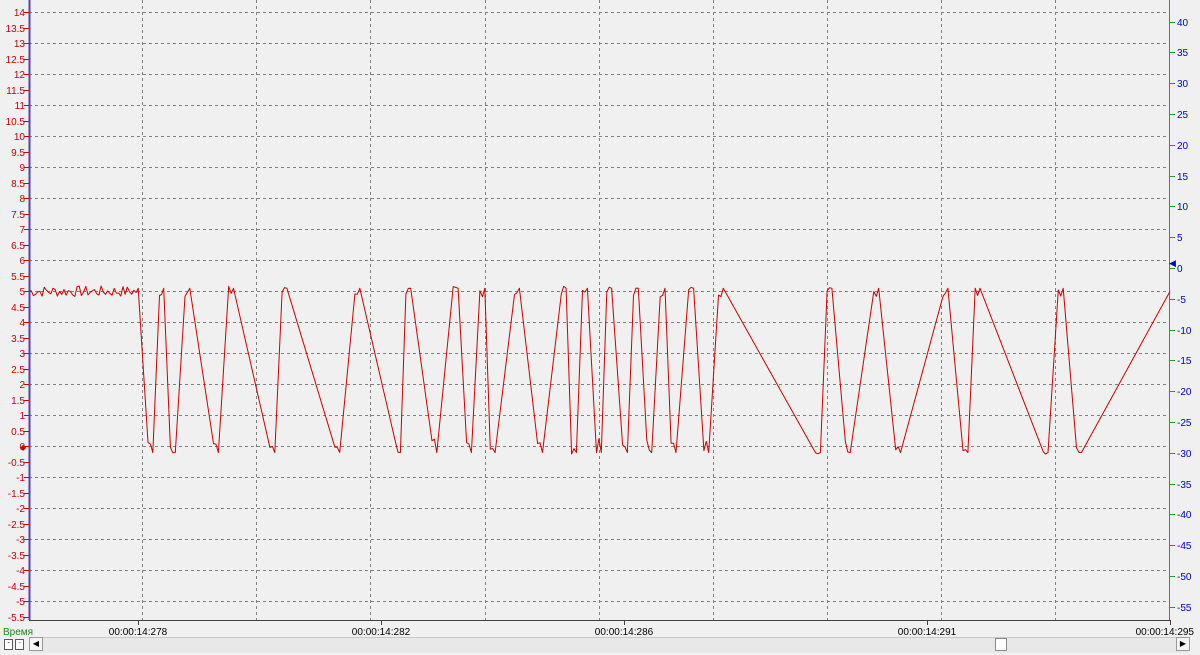  What do you see at coordinates (1184, 577) in the screenshot?
I see `right-tick-label: -50` at bounding box center [1184, 577].